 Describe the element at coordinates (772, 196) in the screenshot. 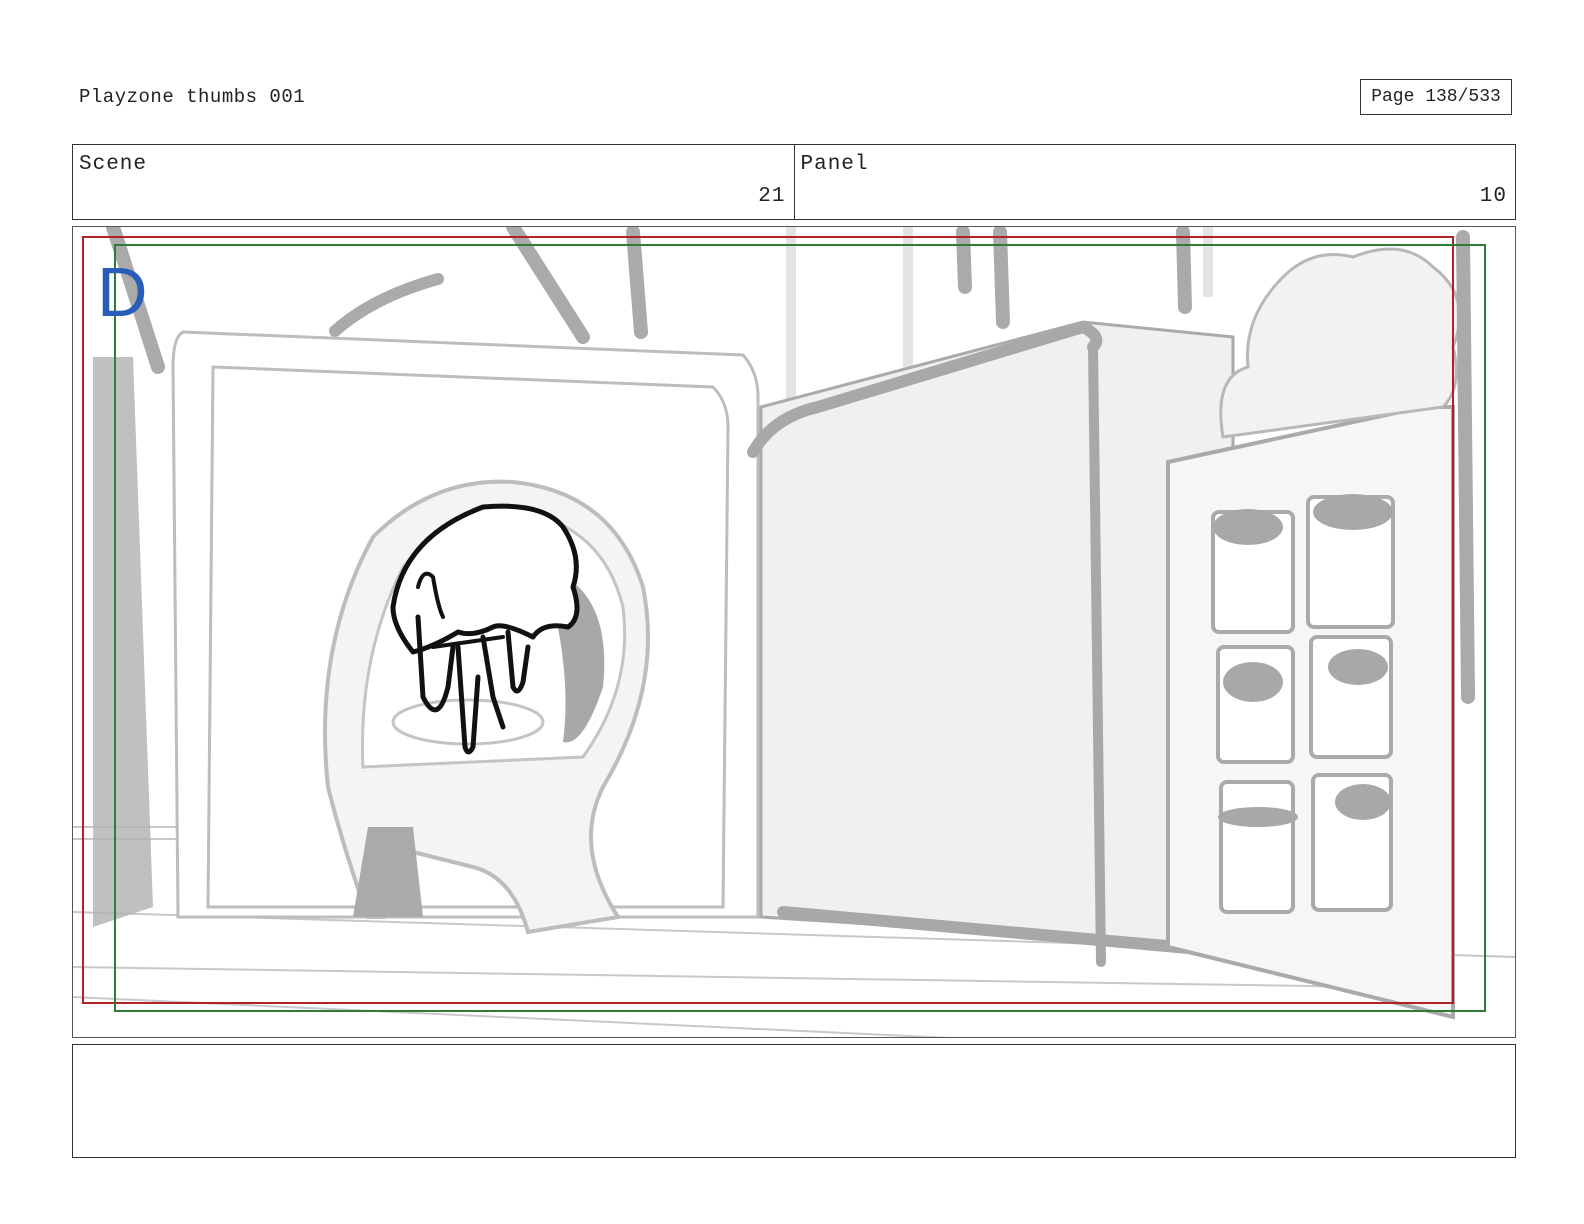

I see `scene-number: 21` at that location.